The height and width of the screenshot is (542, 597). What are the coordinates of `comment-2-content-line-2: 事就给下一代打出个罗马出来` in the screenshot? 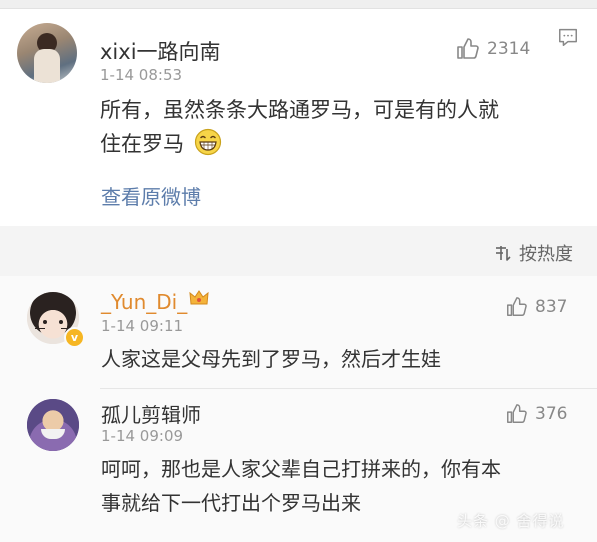 It's located at (231, 503).